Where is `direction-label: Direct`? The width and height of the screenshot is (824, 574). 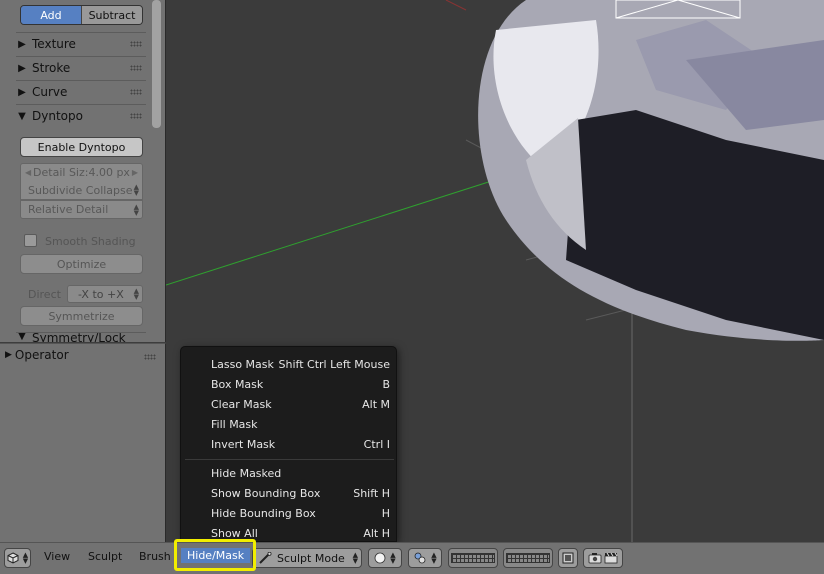 direction-label: Direct is located at coordinates (44, 294).